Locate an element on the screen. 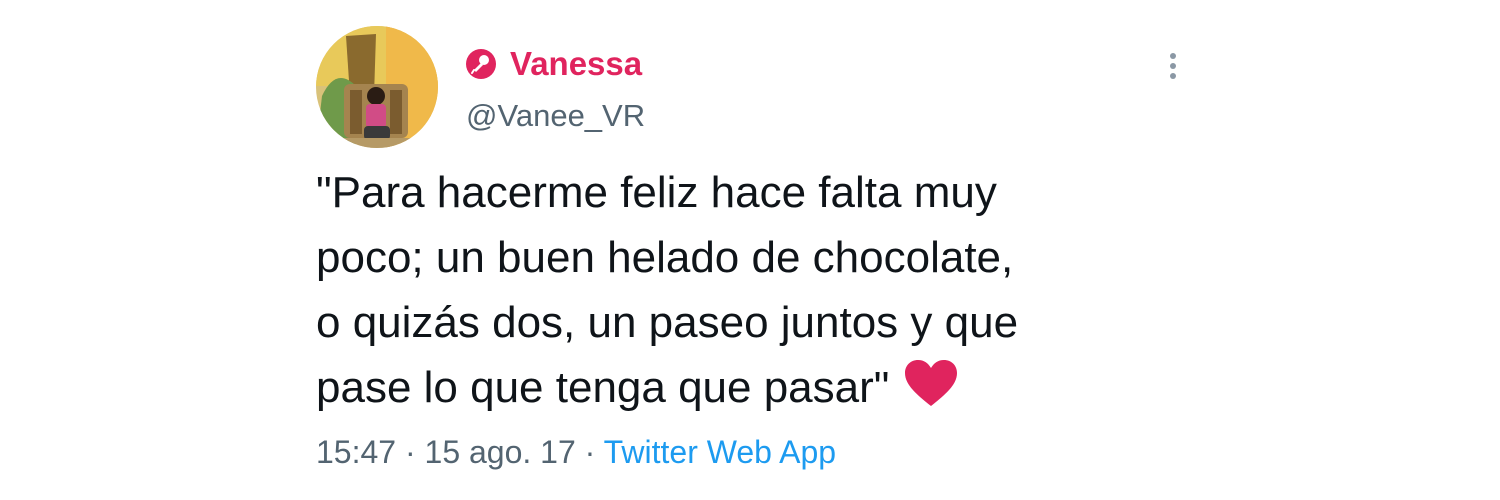 The height and width of the screenshot is (500, 1500). more-options-button is located at coordinates (1173, 66).